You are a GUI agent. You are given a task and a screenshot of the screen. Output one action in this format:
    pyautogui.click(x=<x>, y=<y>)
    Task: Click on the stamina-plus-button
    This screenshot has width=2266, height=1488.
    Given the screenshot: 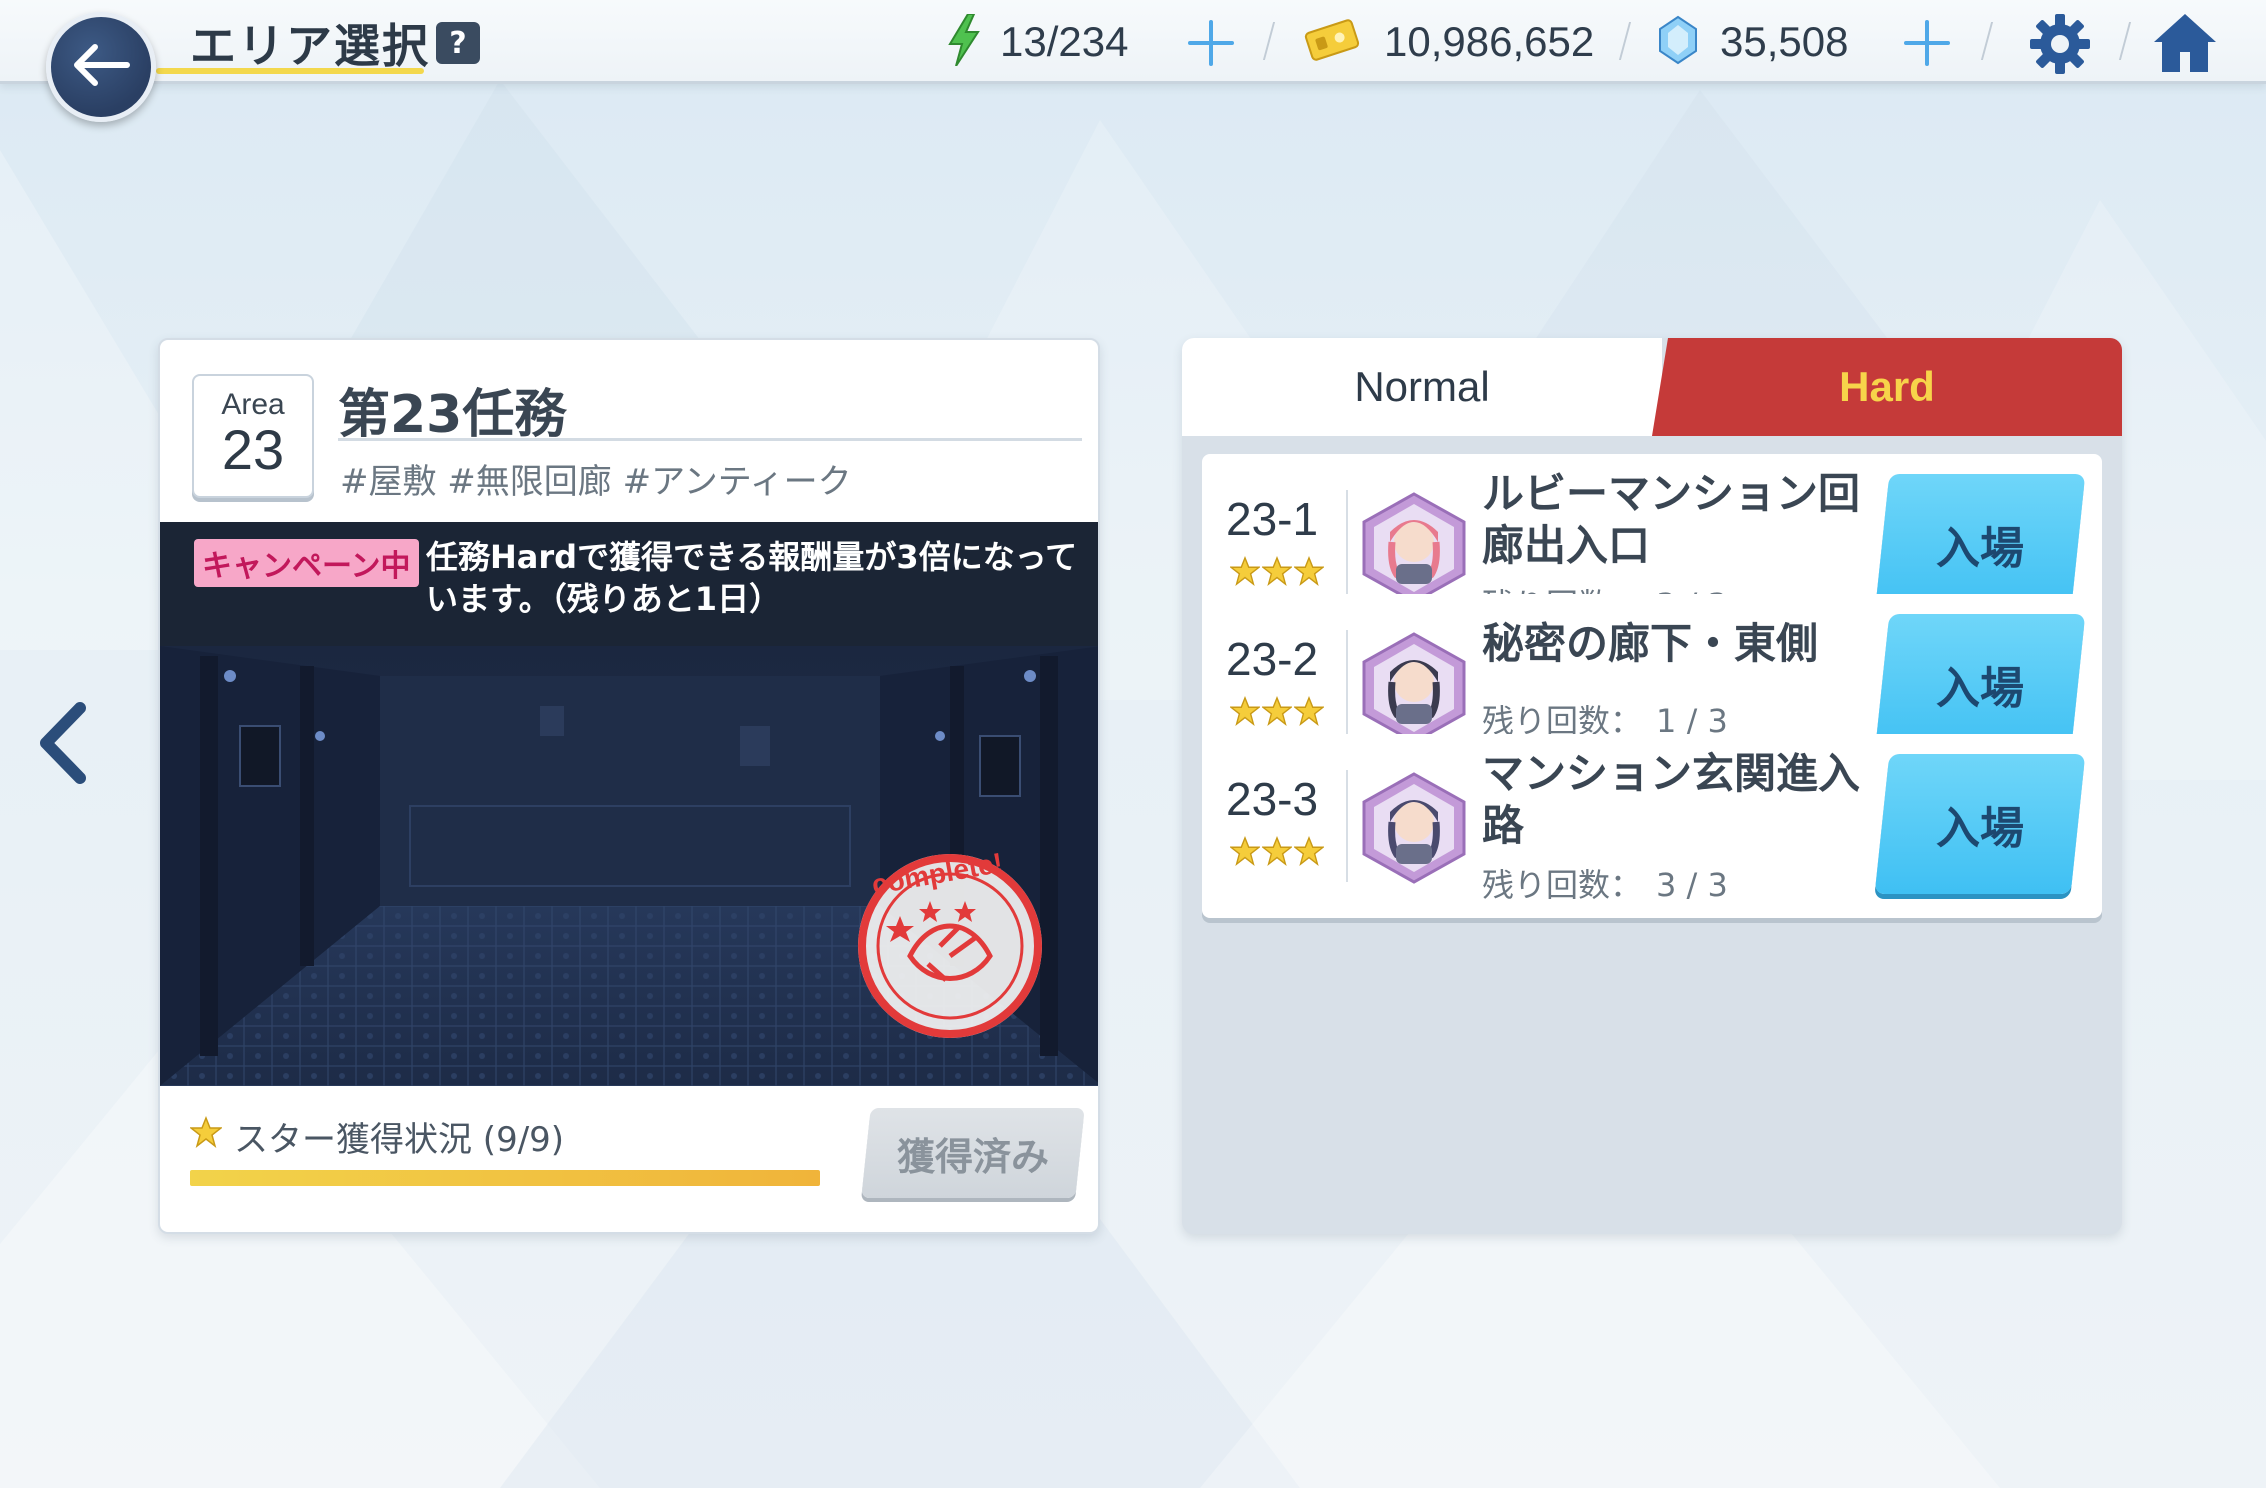 What is the action you would take?
    pyautogui.click(x=1211, y=43)
    